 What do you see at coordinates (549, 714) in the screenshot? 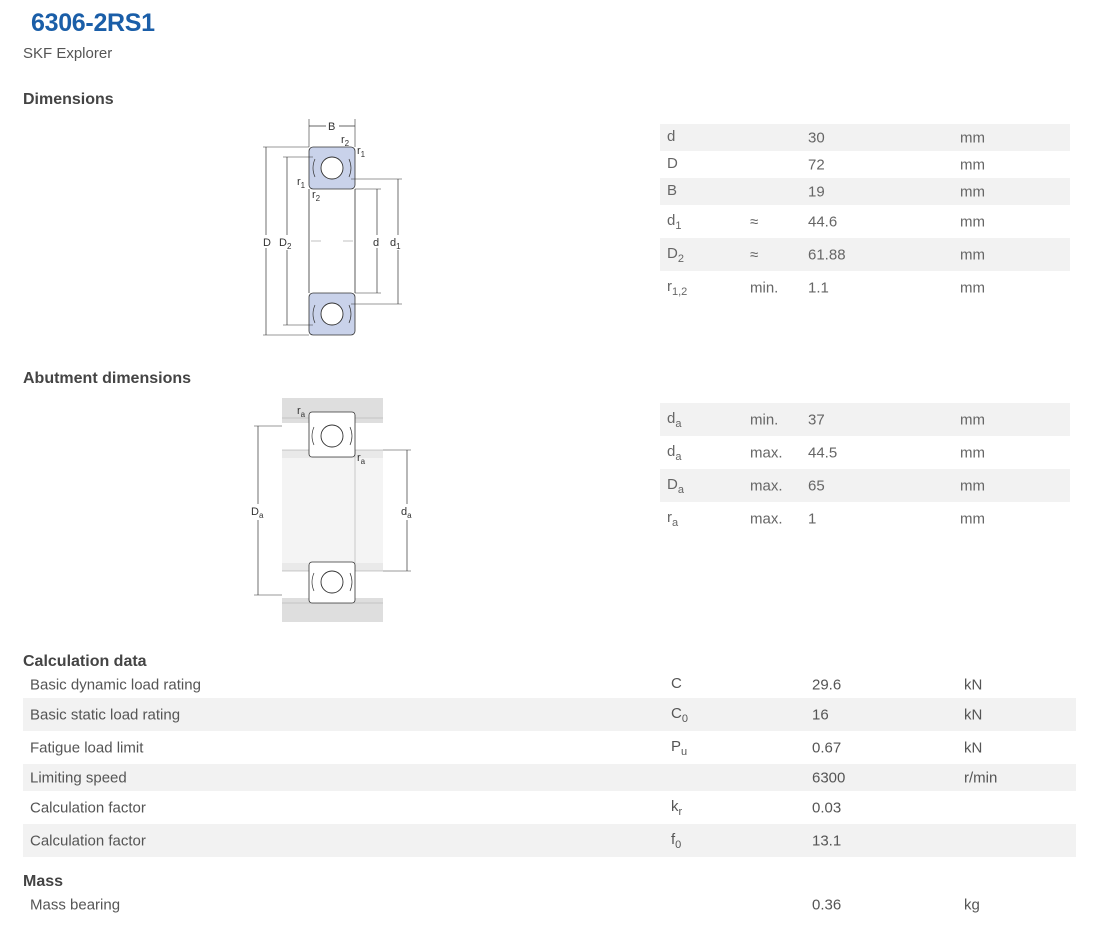
I see `calc-row: Basic static load rating C0 16 kN` at bounding box center [549, 714].